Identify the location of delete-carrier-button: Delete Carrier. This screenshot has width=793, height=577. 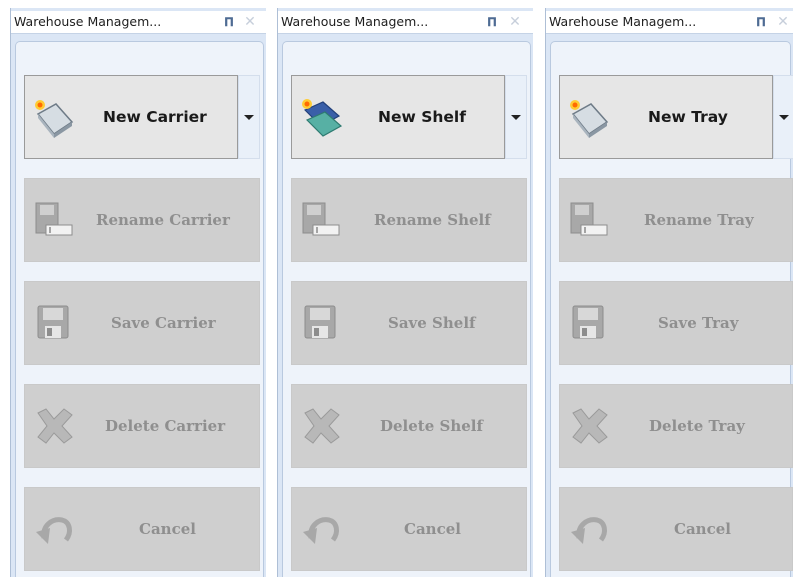
(142, 426).